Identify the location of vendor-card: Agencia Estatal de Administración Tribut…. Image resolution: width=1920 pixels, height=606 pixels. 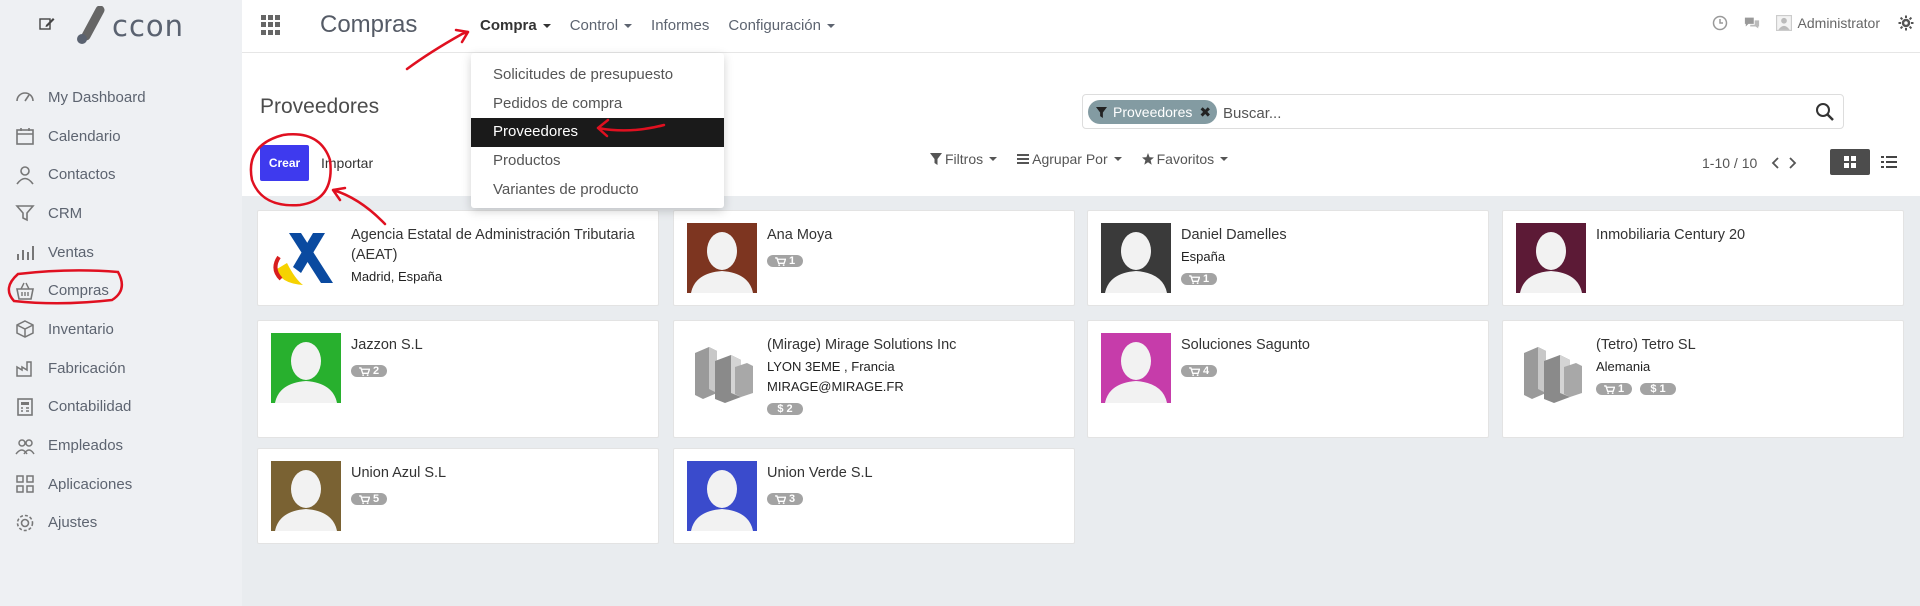
(458, 258).